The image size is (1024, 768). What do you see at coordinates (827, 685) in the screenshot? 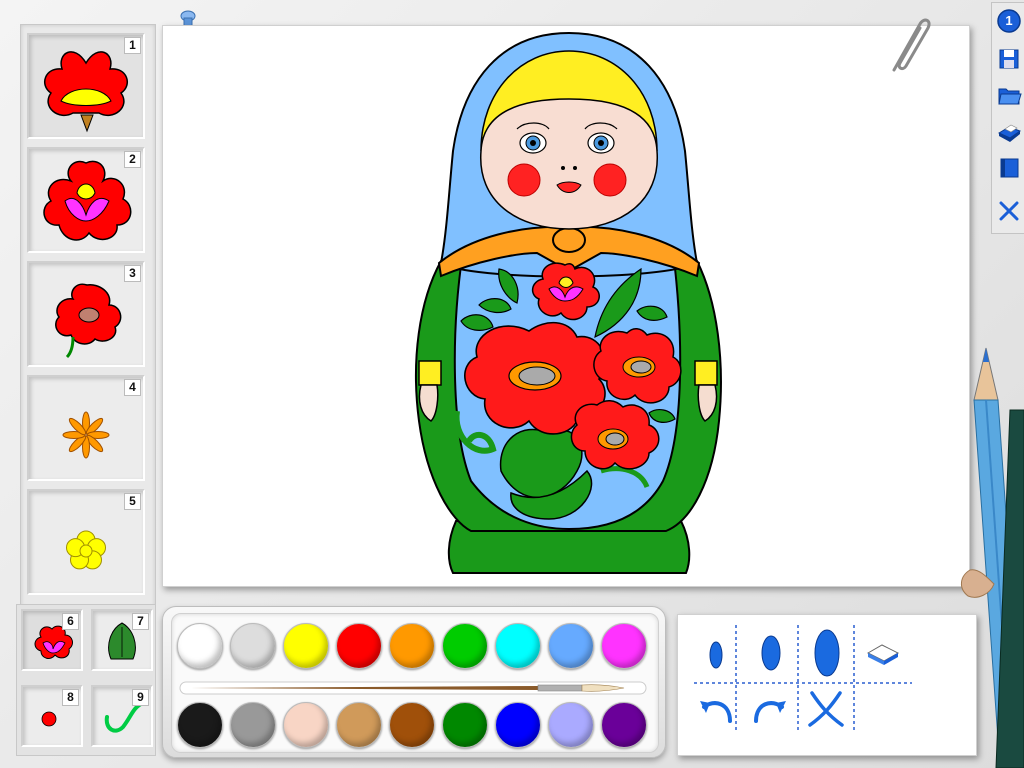
I see `brush-panel` at bounding box center [827, 685].